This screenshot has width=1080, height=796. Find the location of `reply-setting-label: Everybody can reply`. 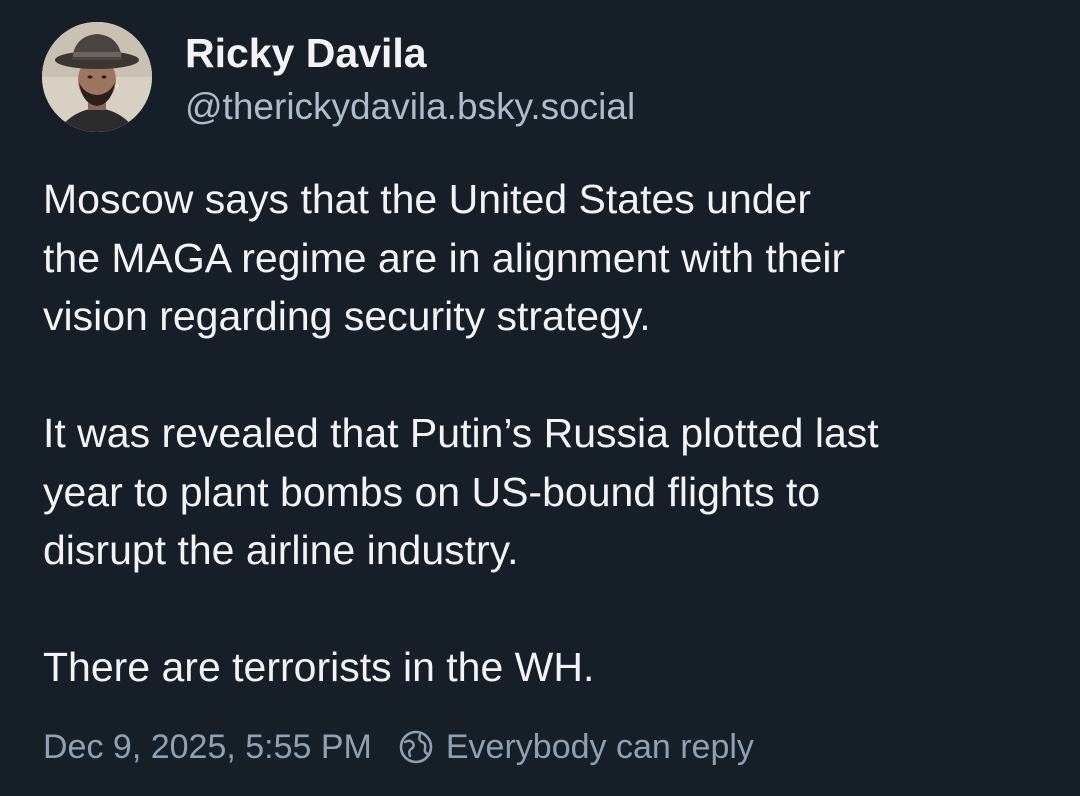

reply-setting-label: Everybody can reply is located at coordinates (600, 747).